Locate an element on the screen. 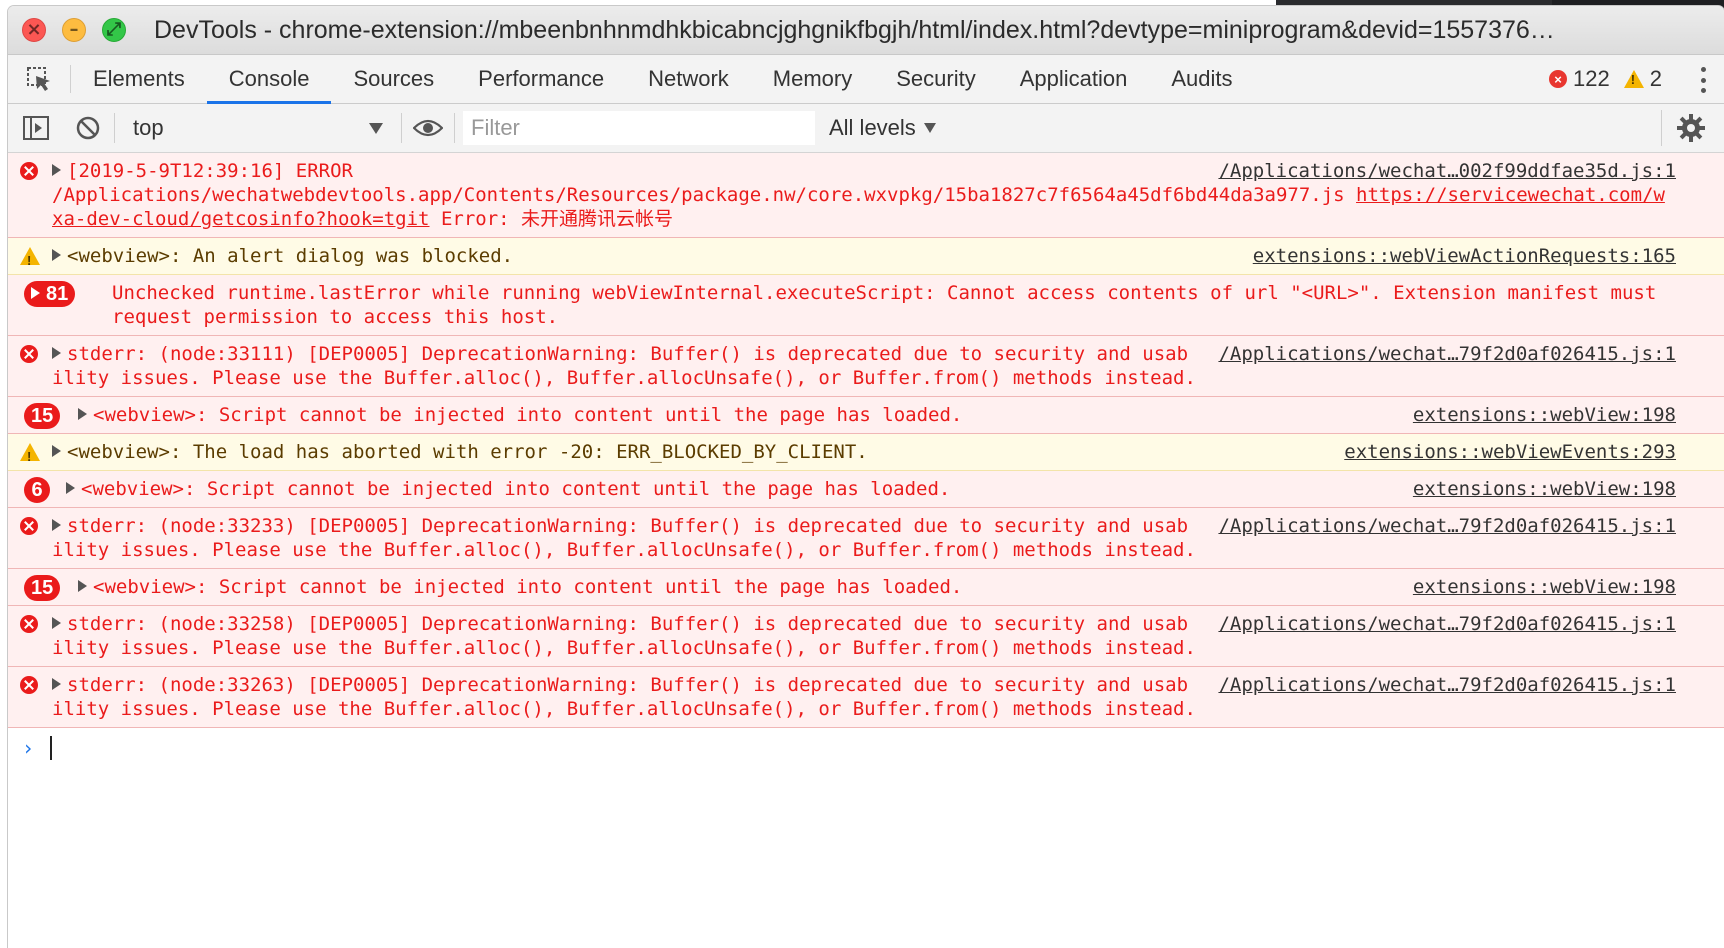  tab-elements: Elements is located at coordinates (139, 79).